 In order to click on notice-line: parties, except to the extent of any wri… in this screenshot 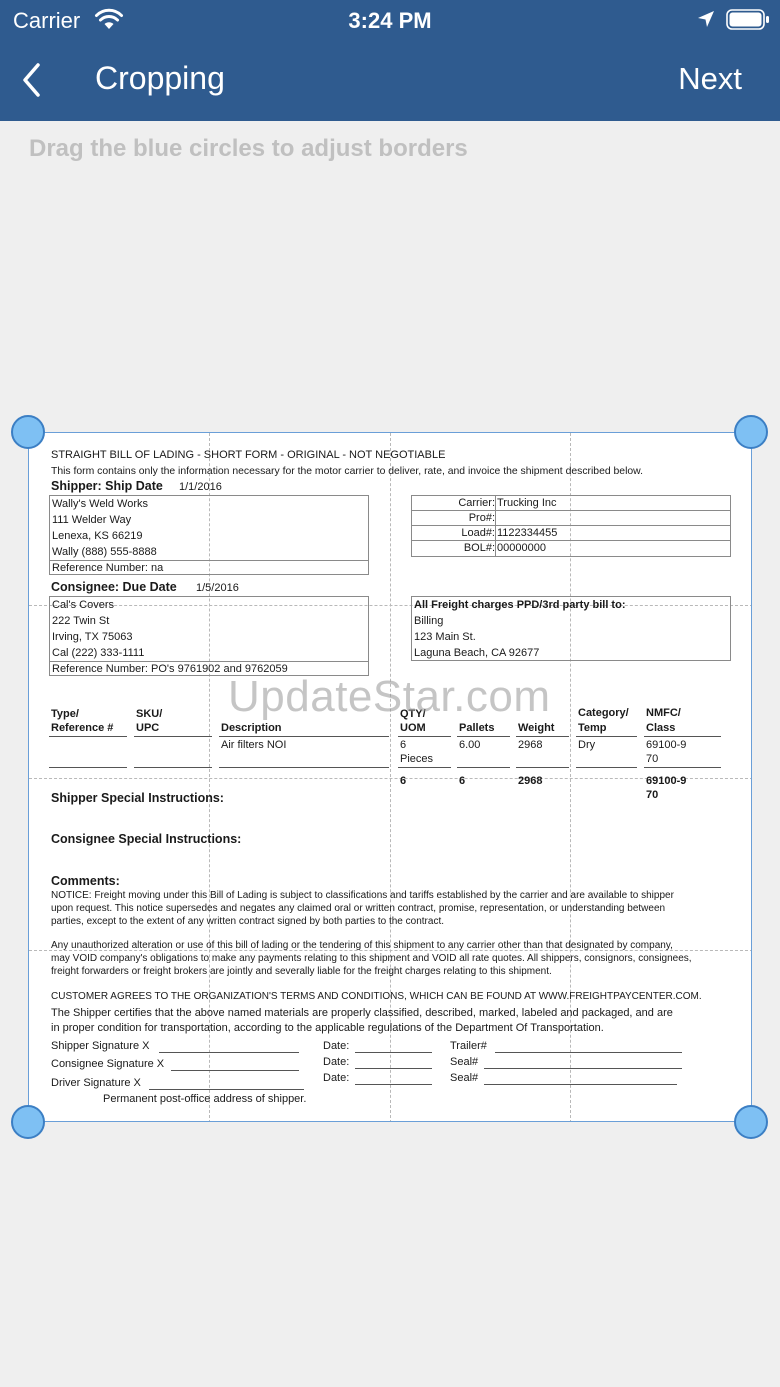, I will do `click(247, 921)`.